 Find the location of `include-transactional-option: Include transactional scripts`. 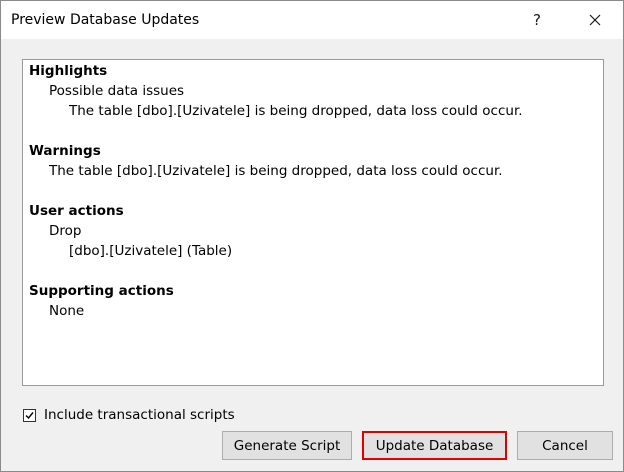

include-transactional-option: Include transactional scripts is located at coordinates (129, 415).